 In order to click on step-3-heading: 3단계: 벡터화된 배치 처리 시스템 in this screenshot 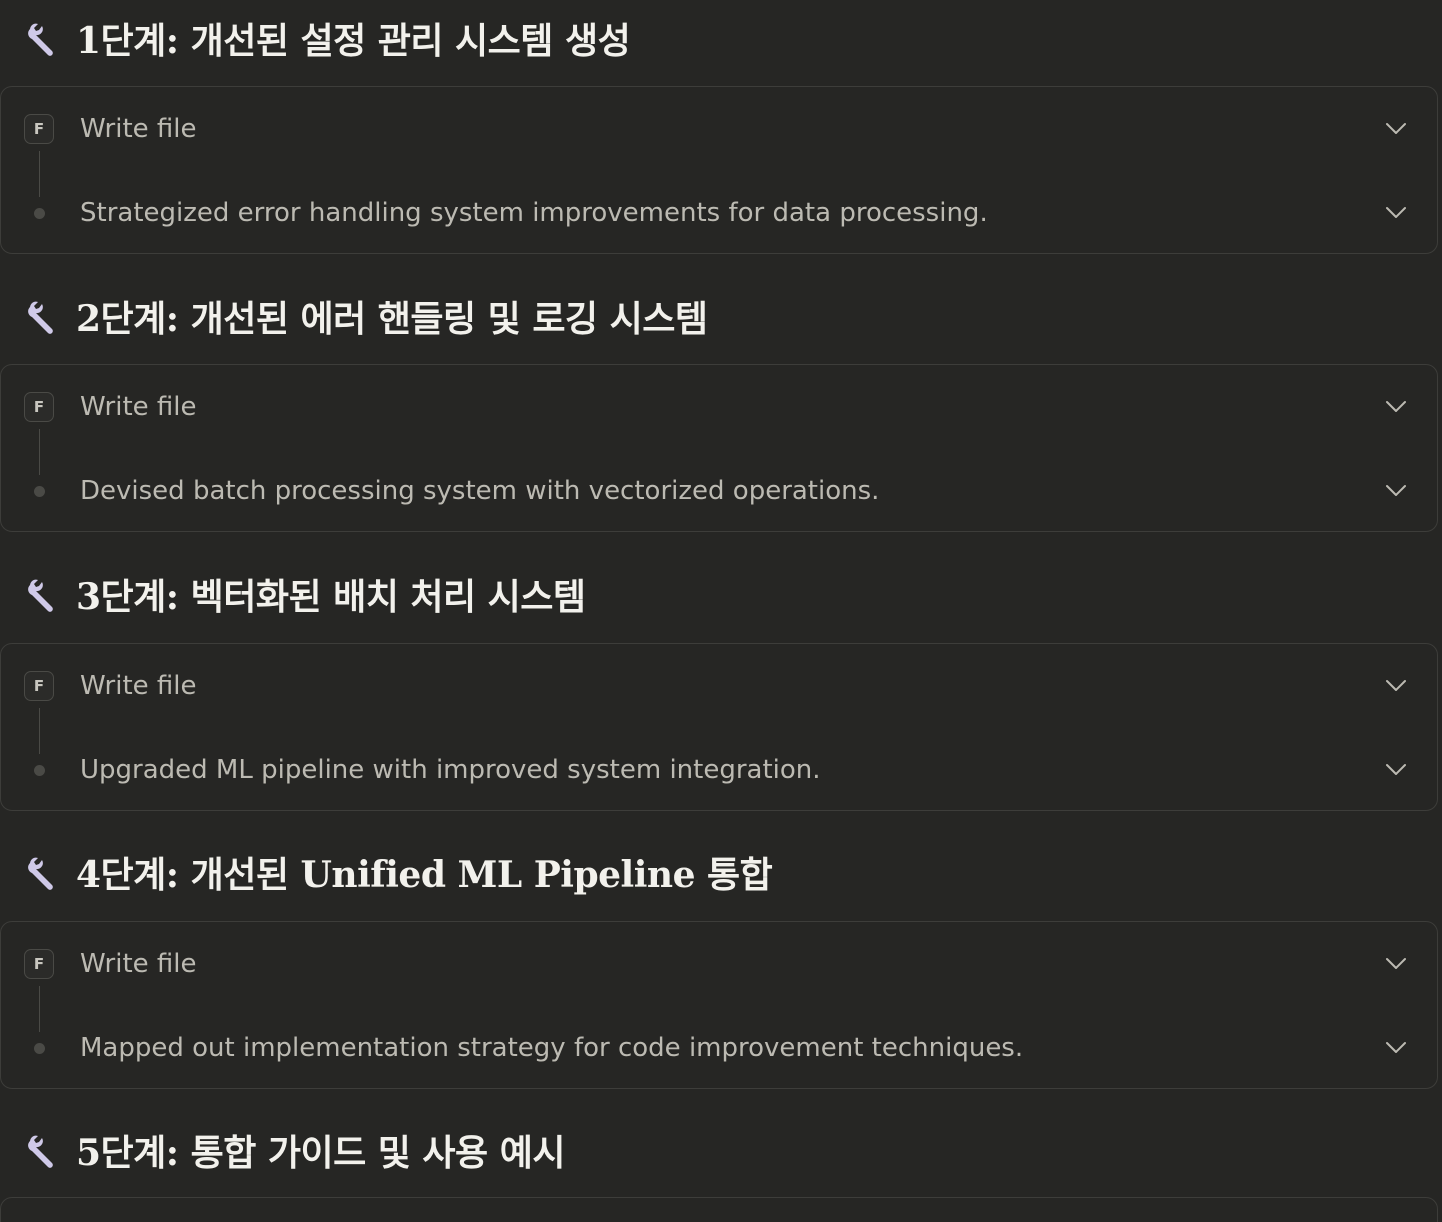, I will do `click(304, 594)`.